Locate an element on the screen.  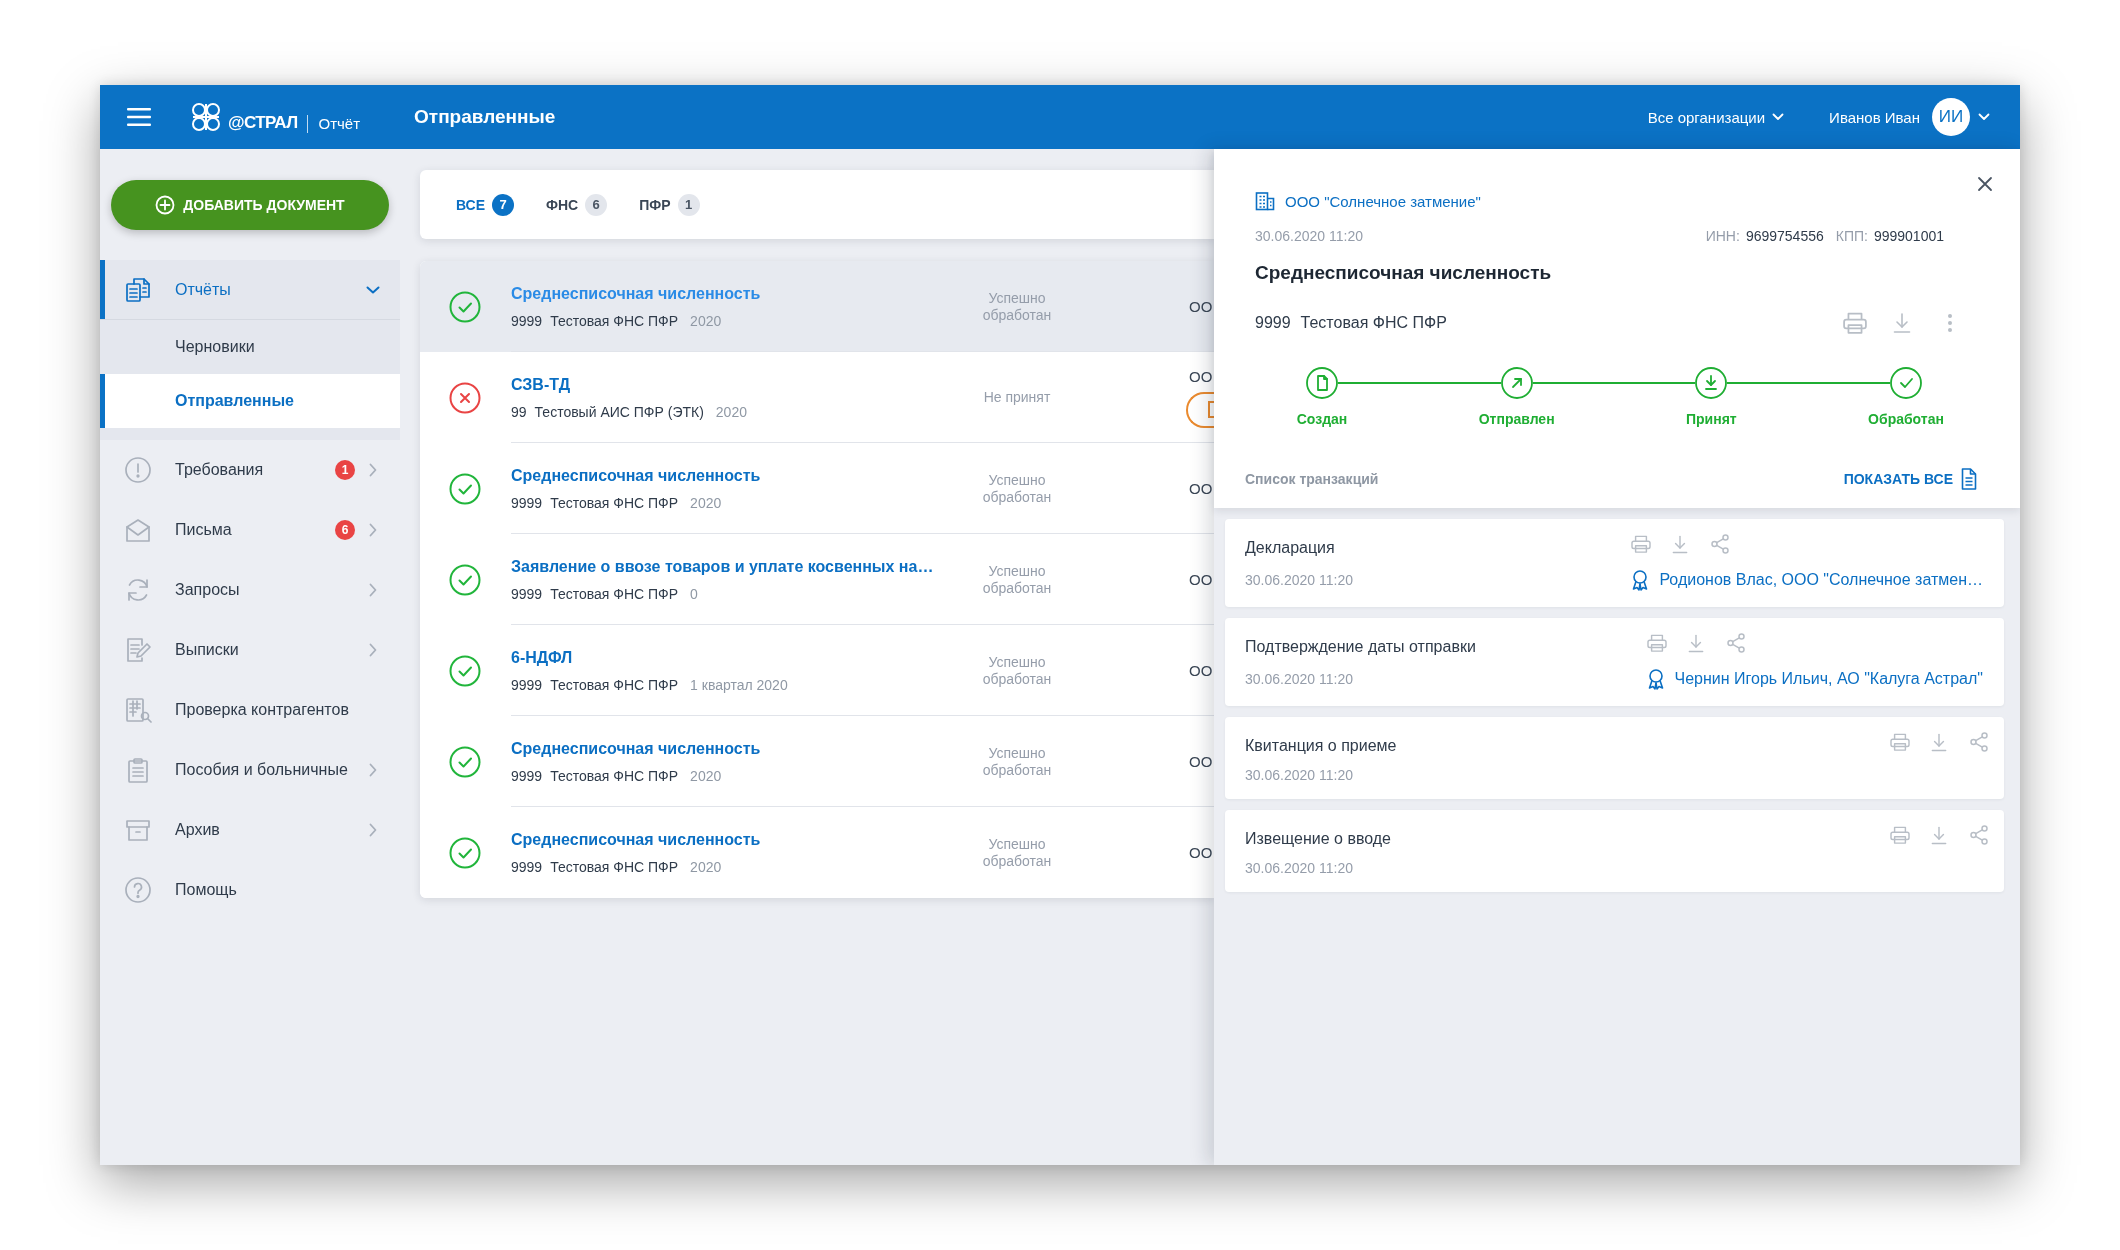
count-badge: 7 is located at coordinates (503, 204).